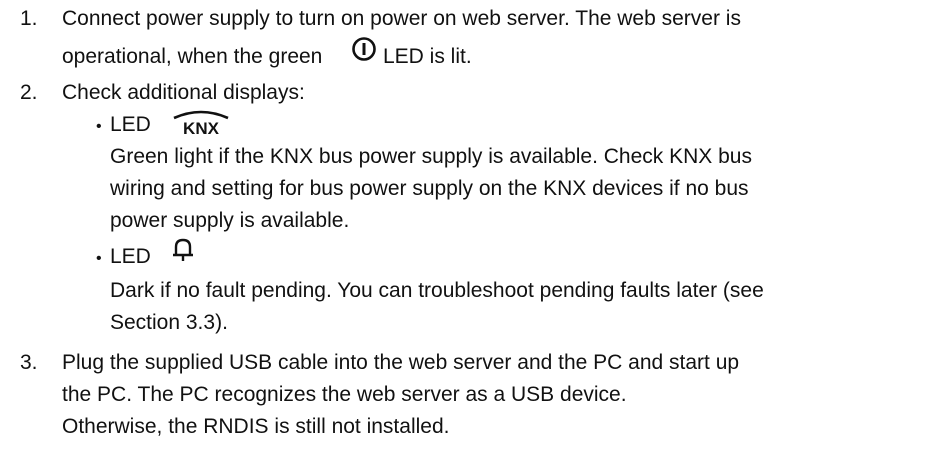 The image size is (938, 460). I want to click on knx-logo-icon: KNX, so click(201, 123).